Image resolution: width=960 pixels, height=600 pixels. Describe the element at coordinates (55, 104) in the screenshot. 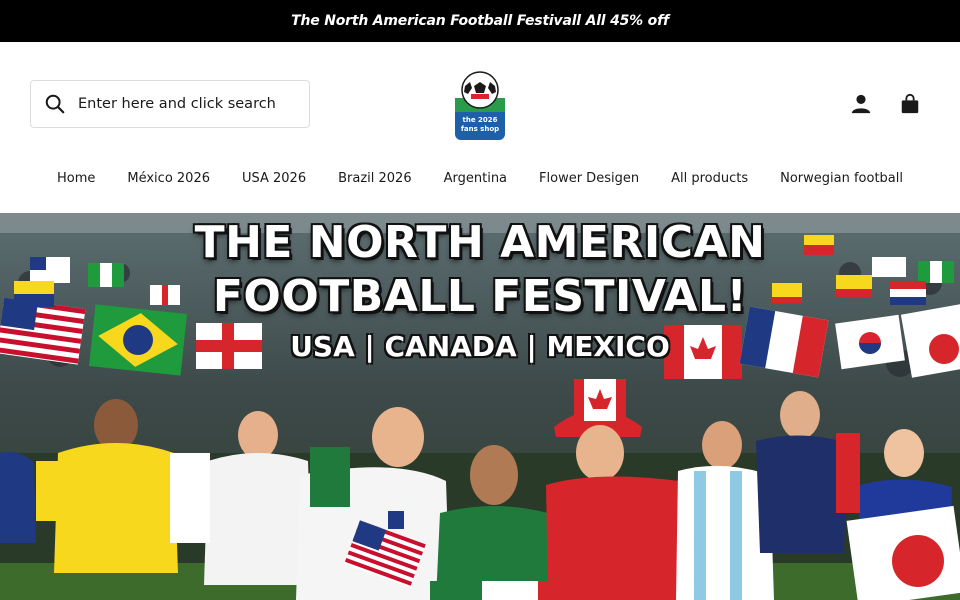

I see `search-icon` at that location.